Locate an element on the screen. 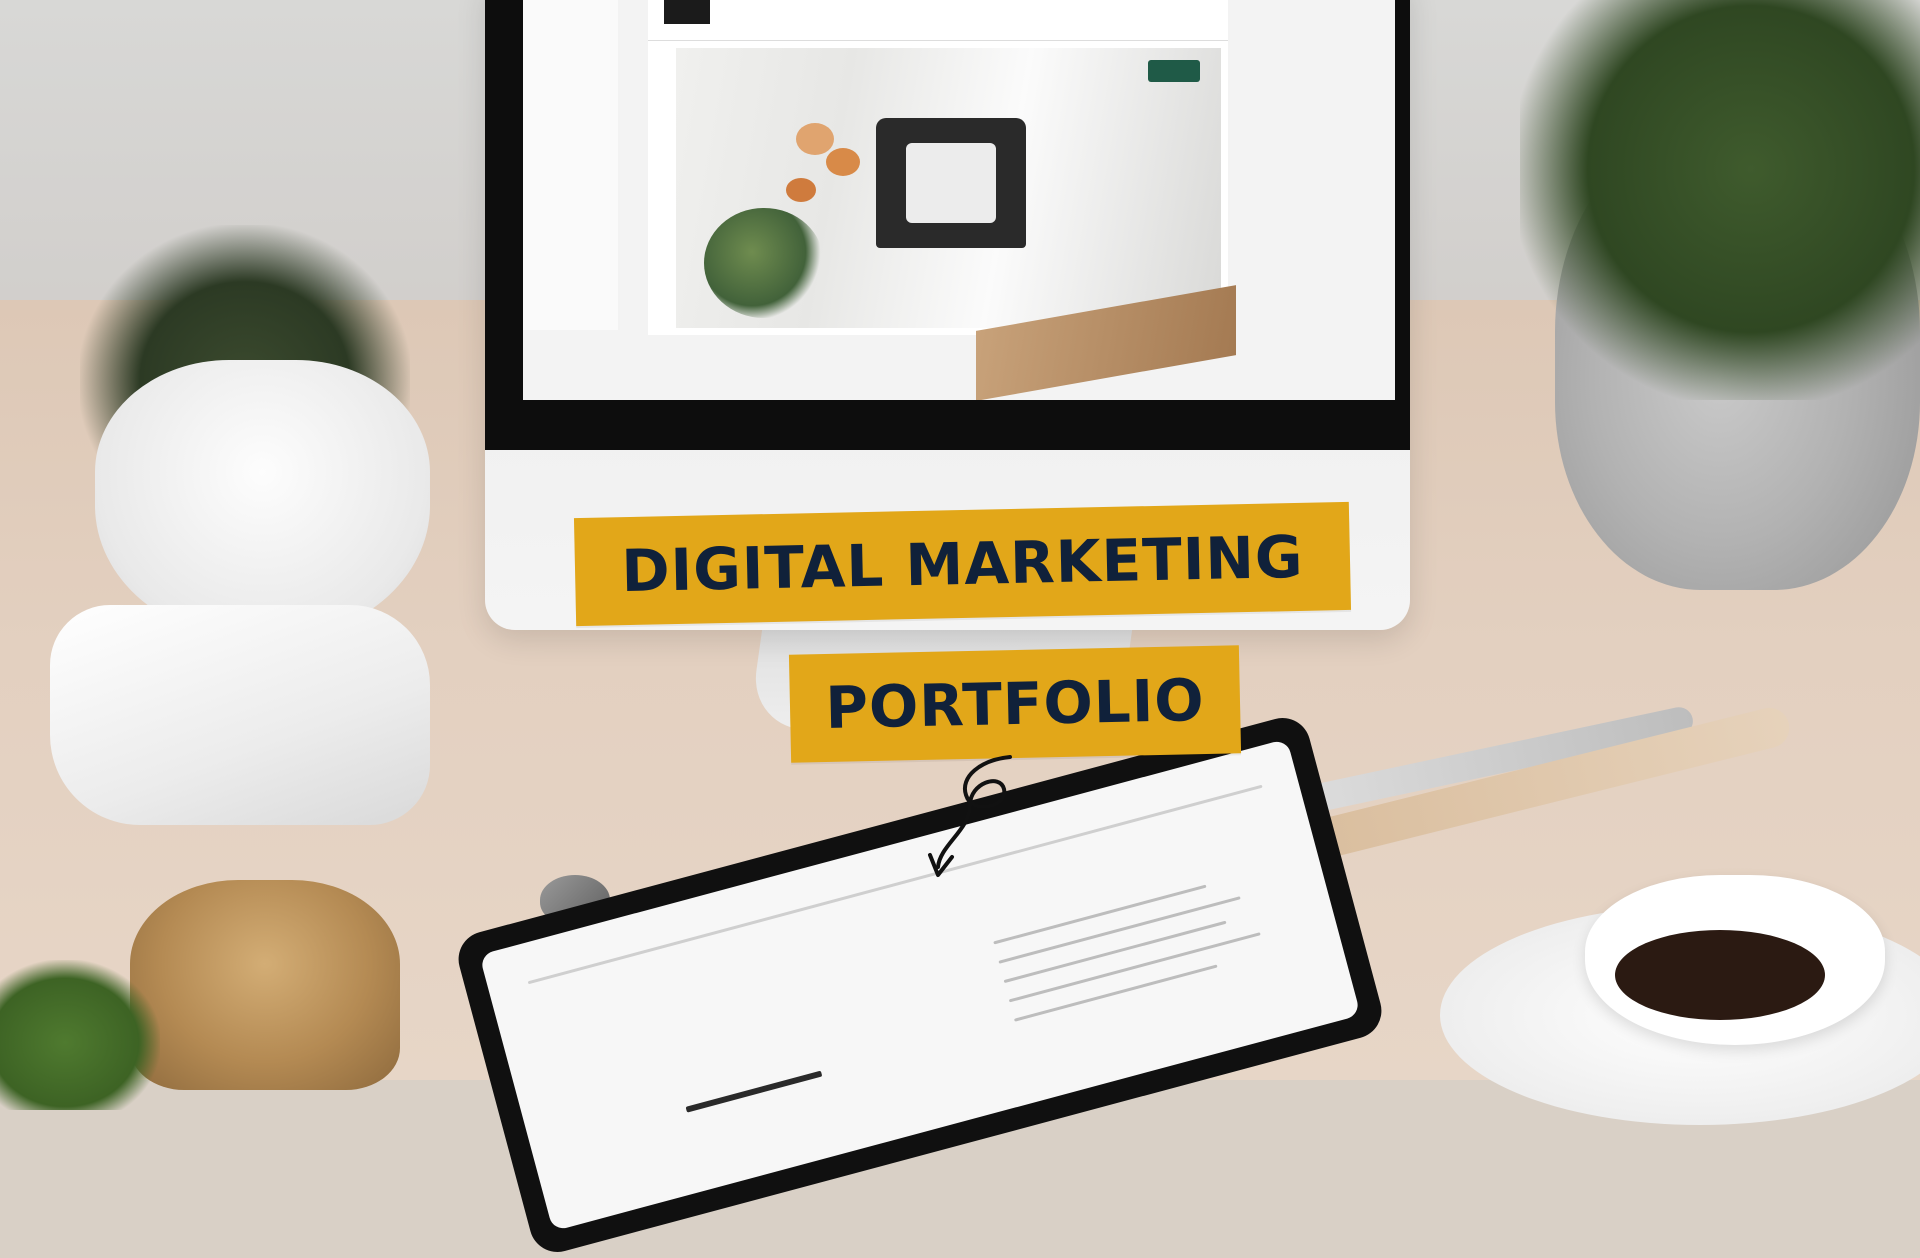 Image resolution: width=1920 pixels, height=1258 pixels. title-highlight-box-1: DIGITAL MARKETING is located at coordinates (962, 564).